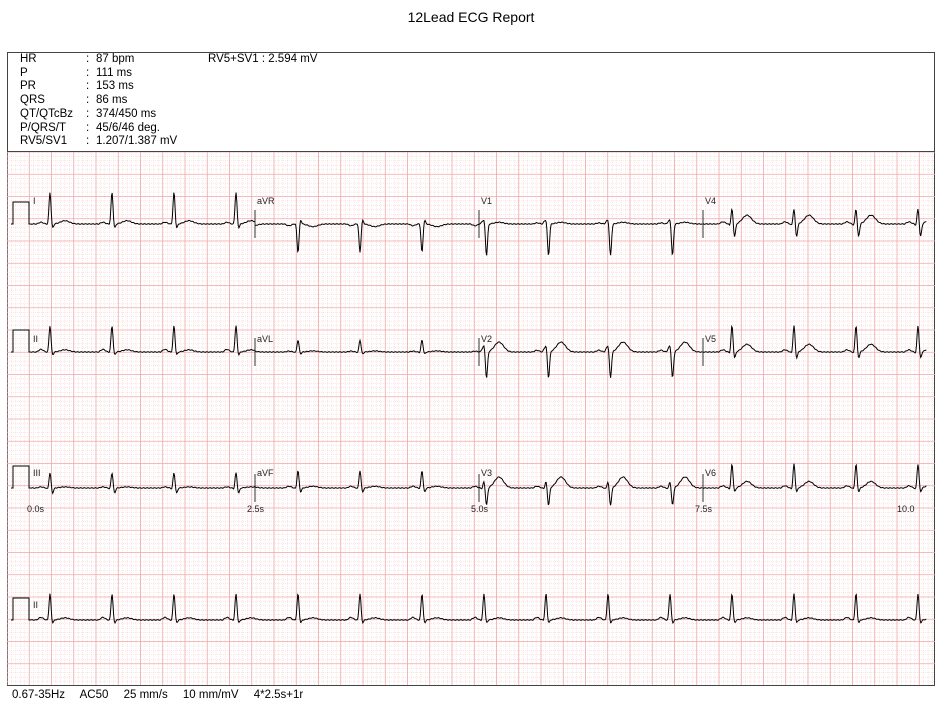  I want to click on lead-label: V4, so click(710, 201).